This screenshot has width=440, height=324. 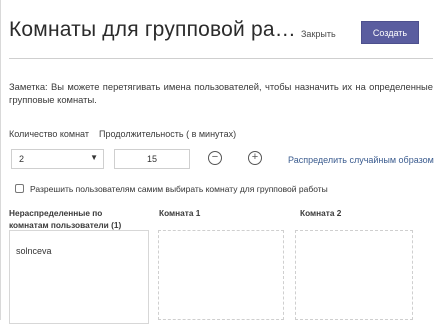 I want to click on chevron-down-icon: ▼, so click(x=94, y=157).